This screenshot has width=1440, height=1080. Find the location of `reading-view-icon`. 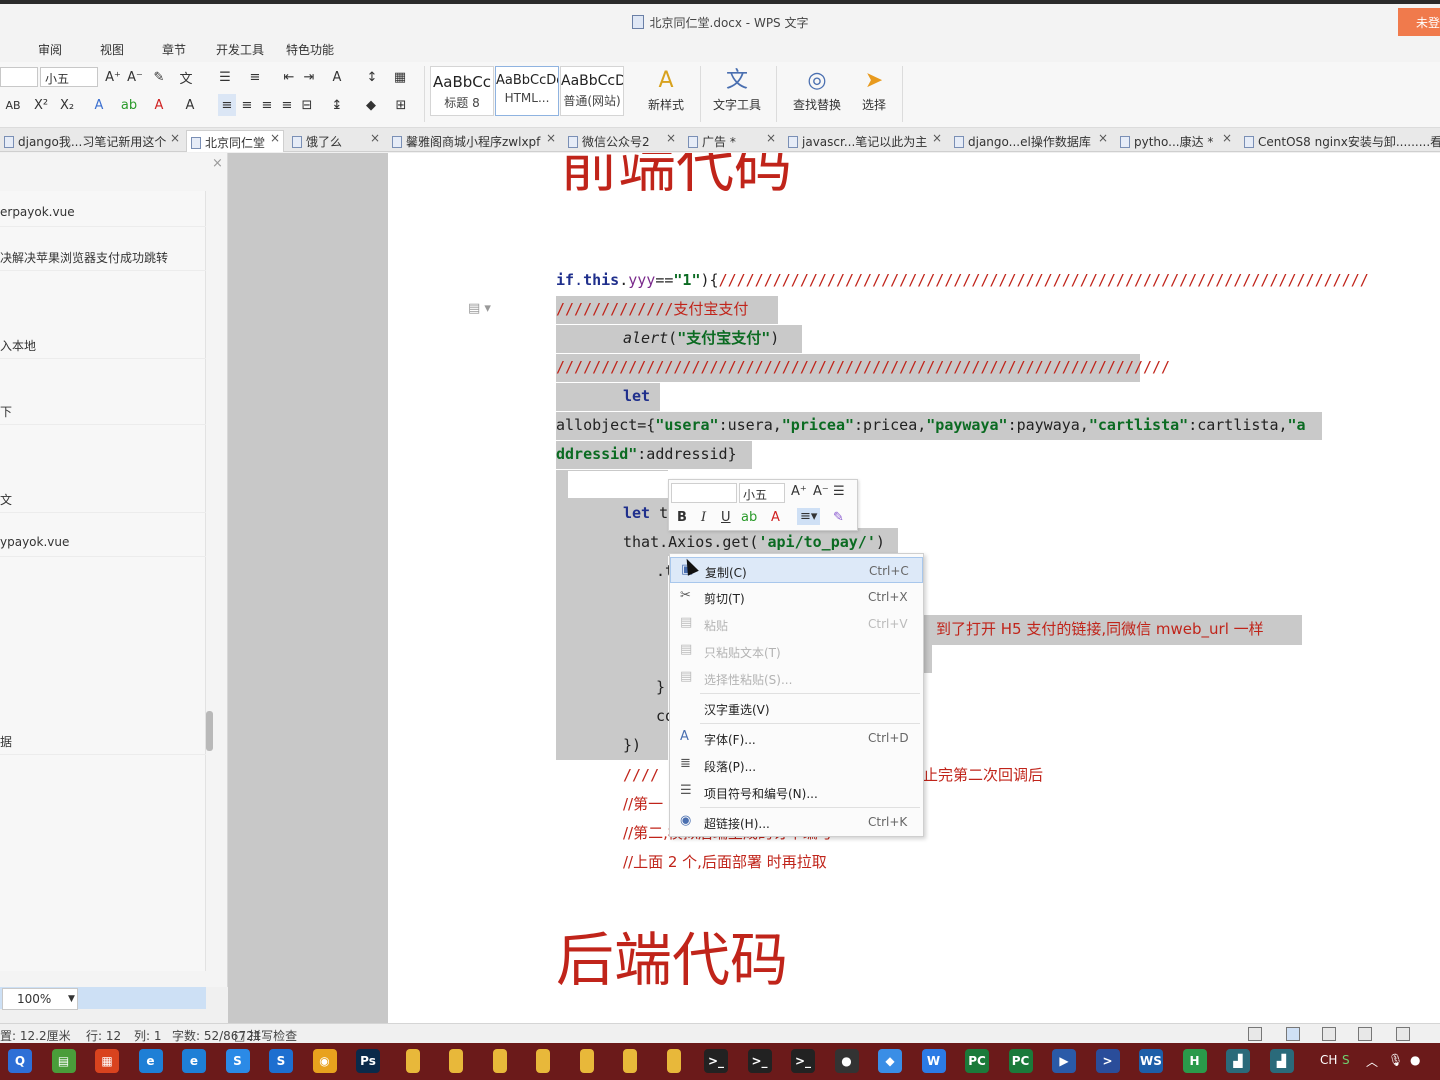

reading-view-icon is located at coordinates (1403, 1034).